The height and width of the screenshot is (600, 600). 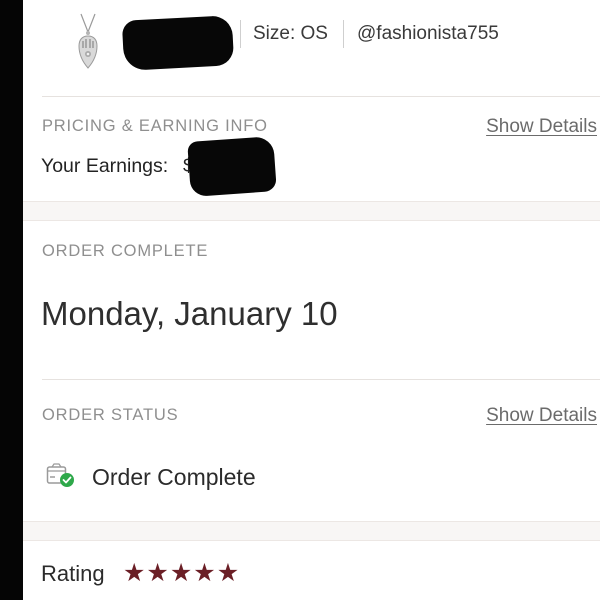 I want to click on rating-stars: ★ ★ ★ ★ ★, so click(x=181, y=573).